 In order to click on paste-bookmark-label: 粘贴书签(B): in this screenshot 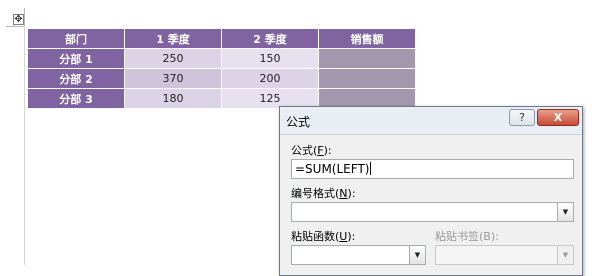, I will do `click(467, 236)`.